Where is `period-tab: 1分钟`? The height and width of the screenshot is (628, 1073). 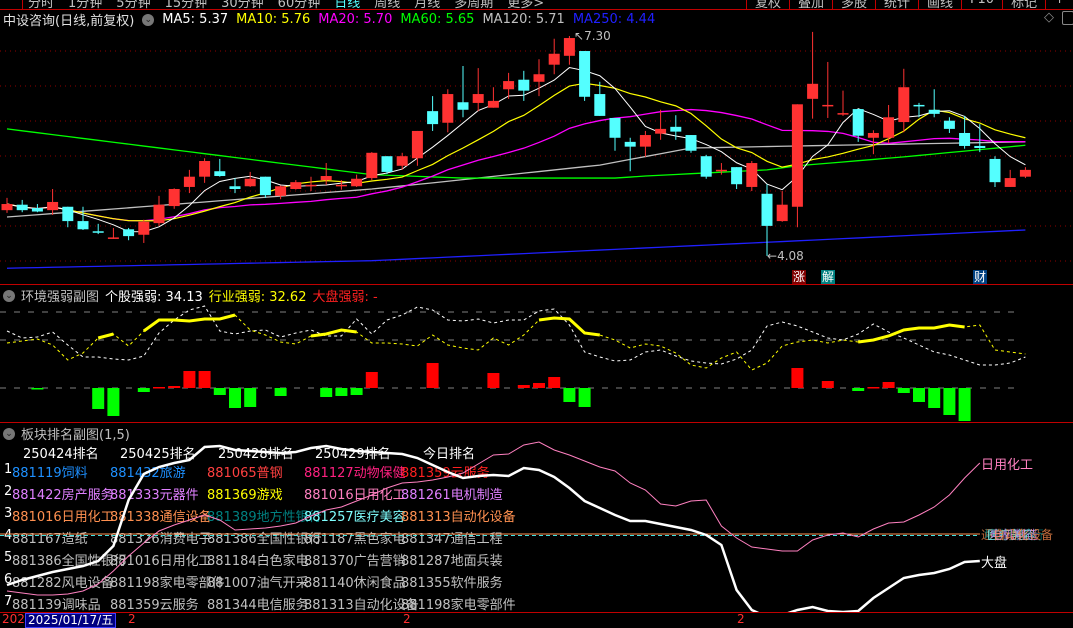 period-tab: 1分钟 is located at coordinates (85, 4).